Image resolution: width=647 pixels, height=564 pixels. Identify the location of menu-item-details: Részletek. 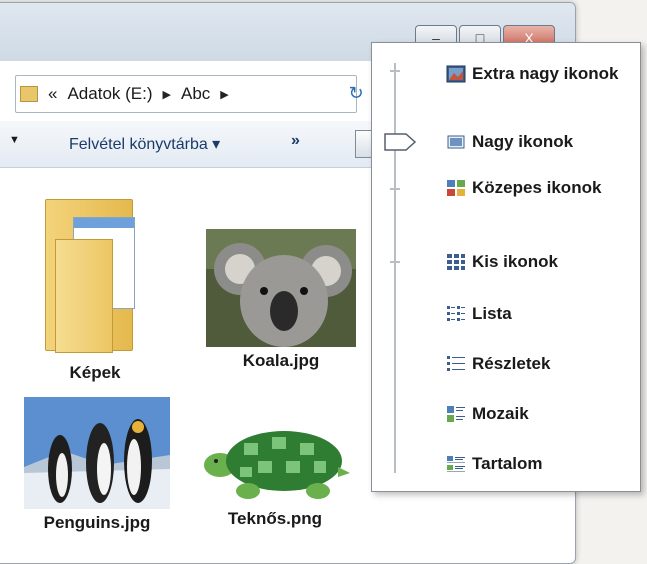
(498, 364).